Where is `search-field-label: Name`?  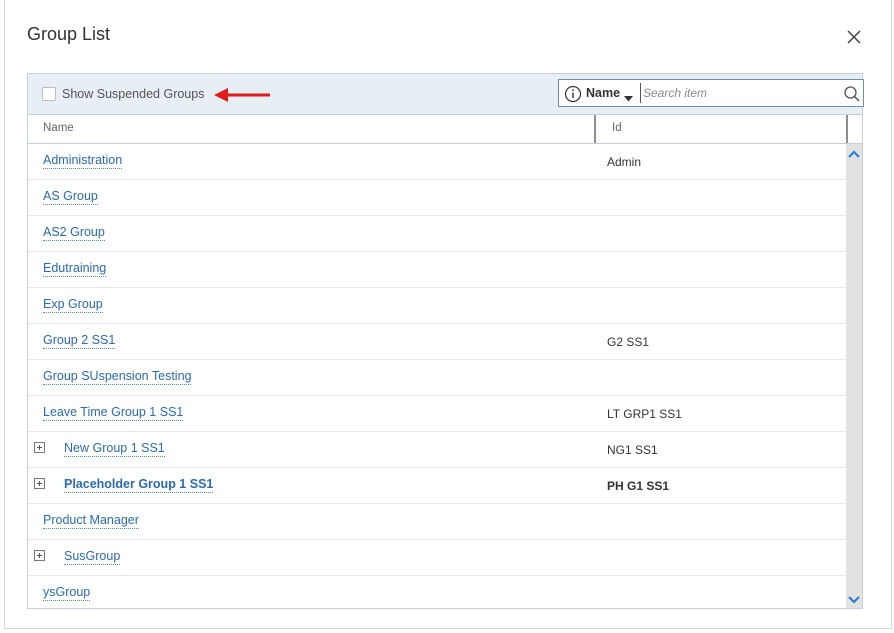 search-field-label: Name is located at coordinates (603, 93).